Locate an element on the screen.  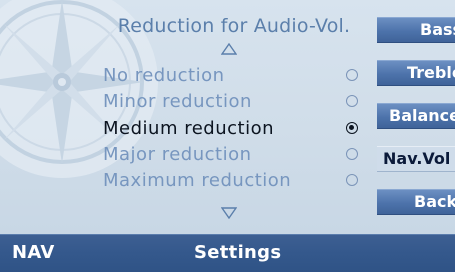
radio-button-selected is located at coordinates (352, 128).